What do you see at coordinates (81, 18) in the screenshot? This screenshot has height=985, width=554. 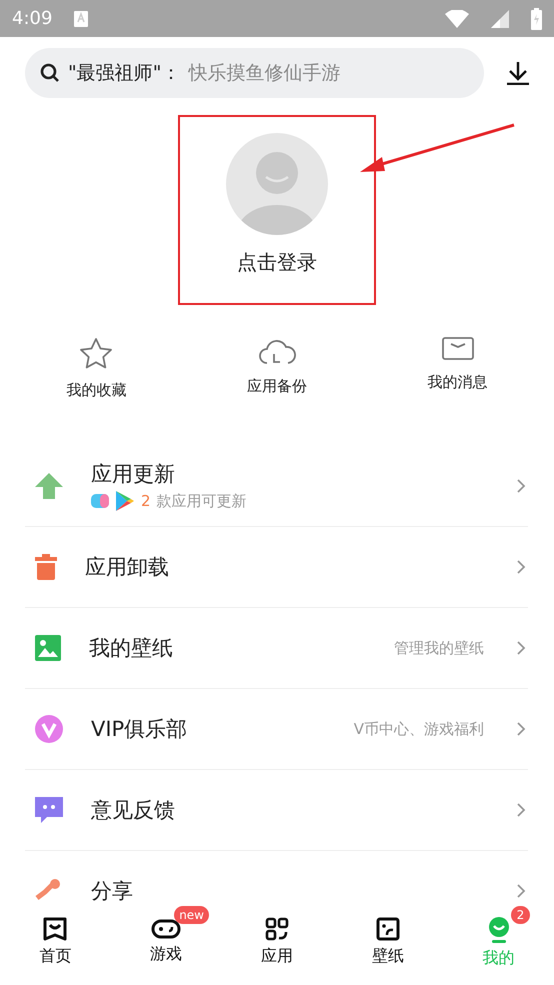 I see `keyboard-notification-icon` at bounding box center [81, 18].